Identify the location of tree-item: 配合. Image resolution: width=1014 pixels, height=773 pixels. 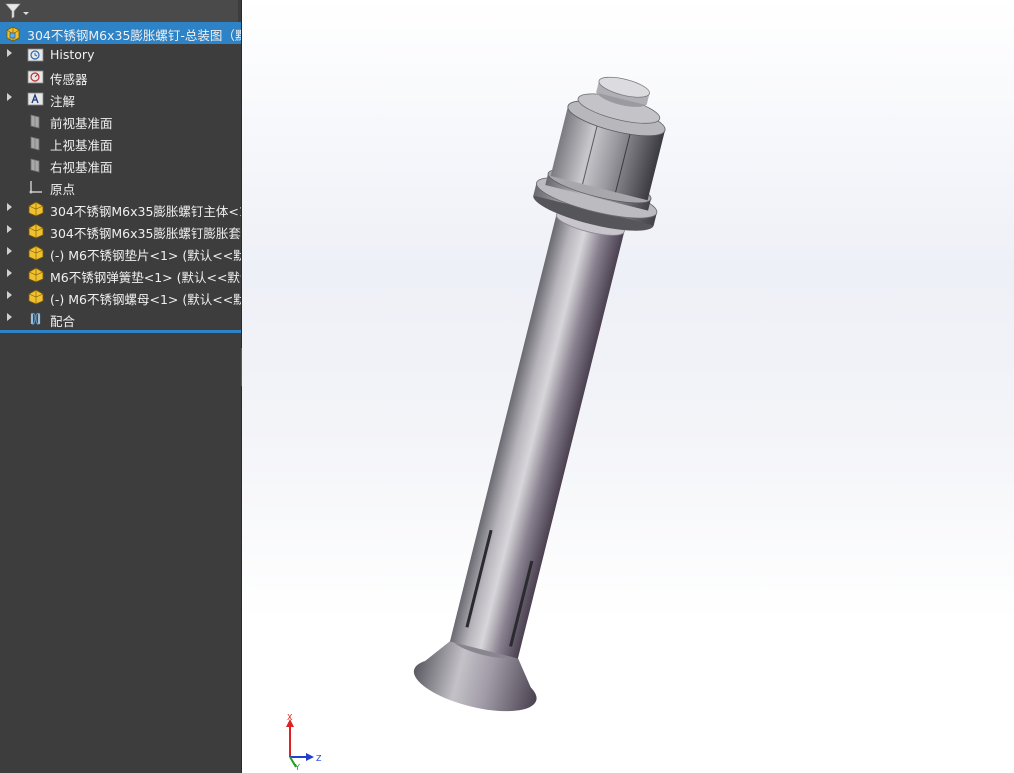
(120, 319).